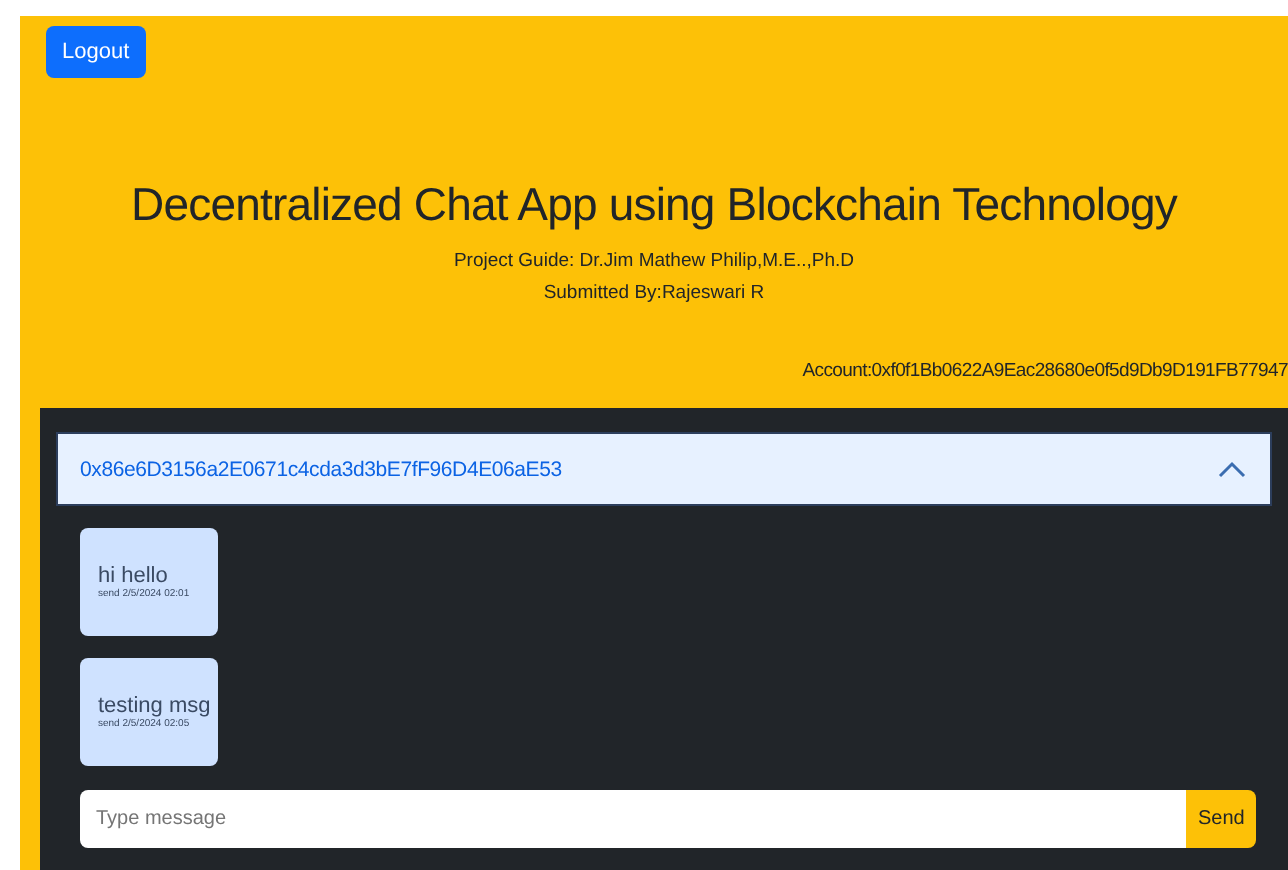 This screenshot has width=1288, height=870. I want to click on chevron-icon, so click(1232, 469).